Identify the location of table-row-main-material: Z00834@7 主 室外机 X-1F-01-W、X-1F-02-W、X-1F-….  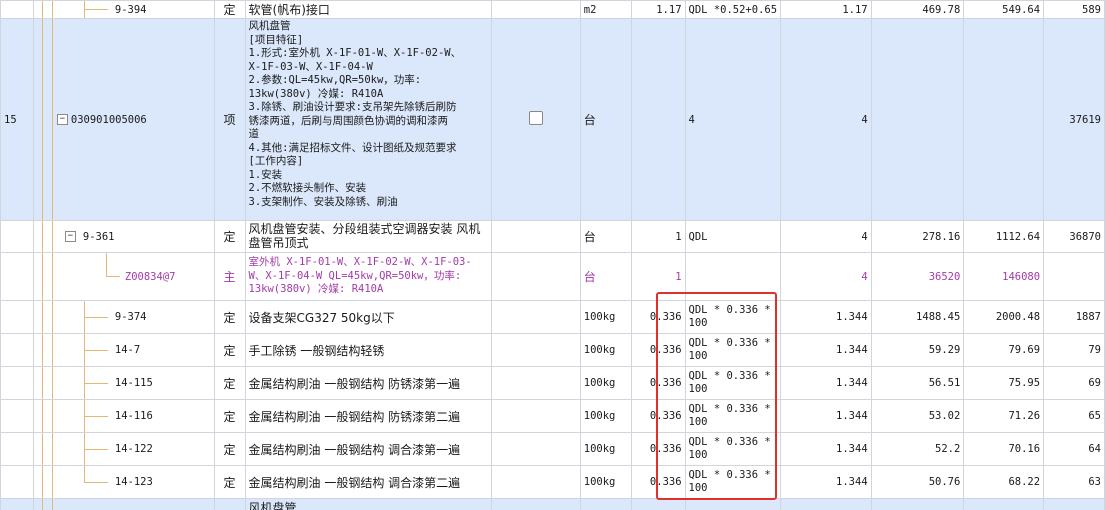
(552, 276).